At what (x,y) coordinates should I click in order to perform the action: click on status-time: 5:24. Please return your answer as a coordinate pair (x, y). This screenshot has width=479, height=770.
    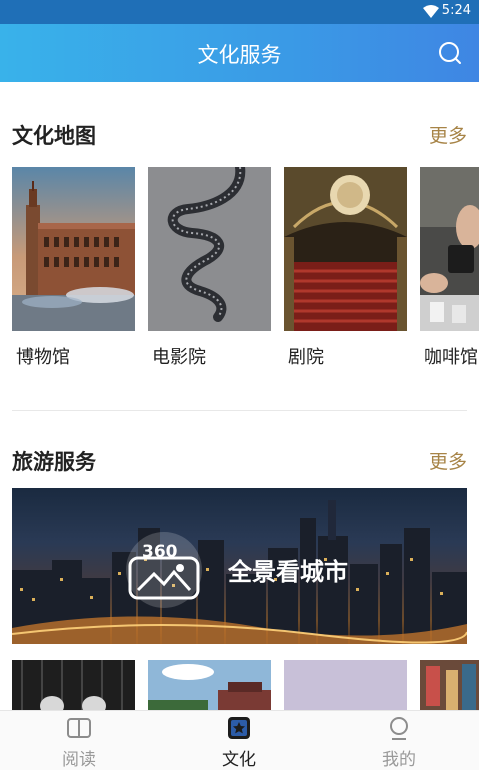
    Looking at the image, I should click on (456, 10).